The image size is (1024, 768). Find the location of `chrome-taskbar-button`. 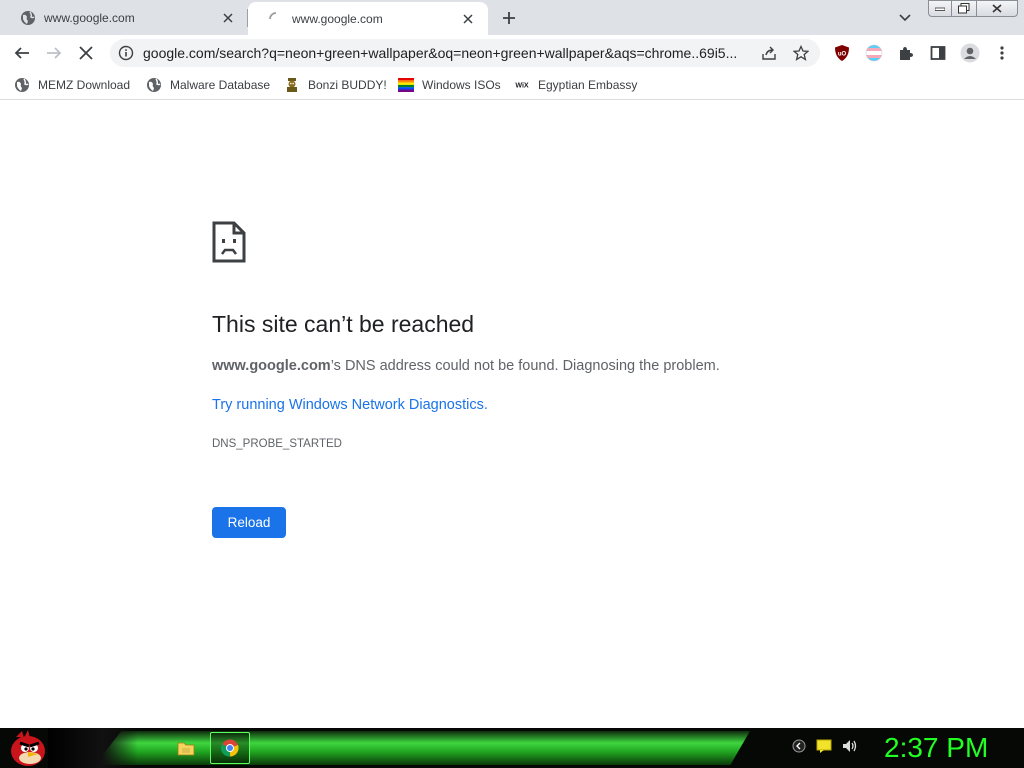

chrome-taskbar-button is located at coordinates (230, 748).